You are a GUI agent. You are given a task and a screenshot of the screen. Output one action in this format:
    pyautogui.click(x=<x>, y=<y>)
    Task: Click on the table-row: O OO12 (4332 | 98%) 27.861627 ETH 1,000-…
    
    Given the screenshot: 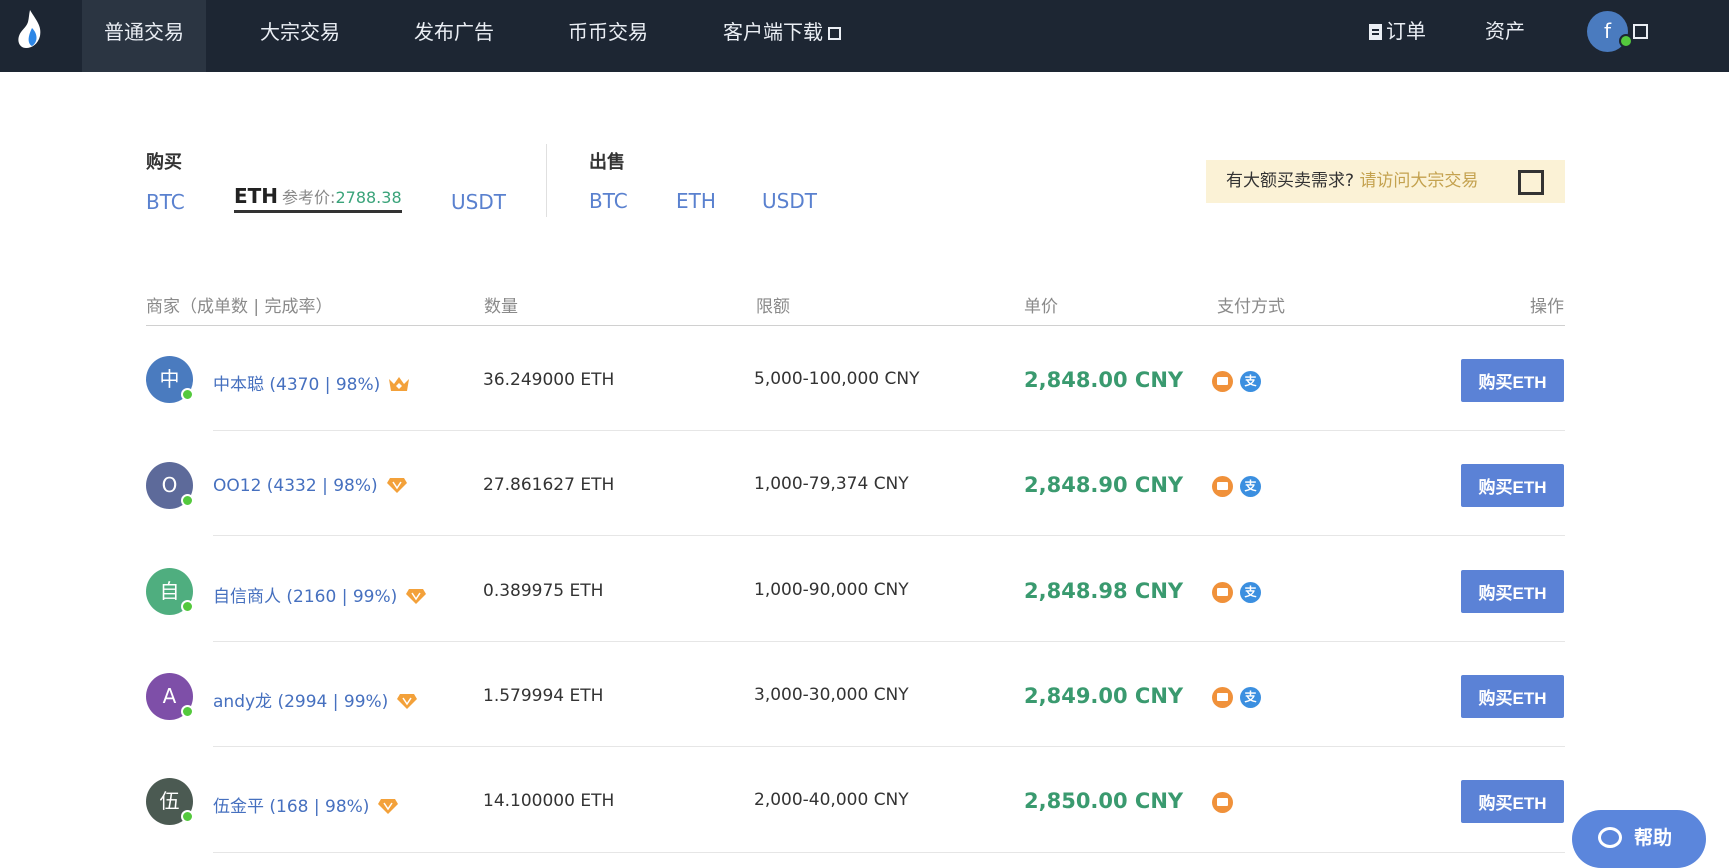 What is the action you would take?
    pyautogui.click(x=864, y=483)
    